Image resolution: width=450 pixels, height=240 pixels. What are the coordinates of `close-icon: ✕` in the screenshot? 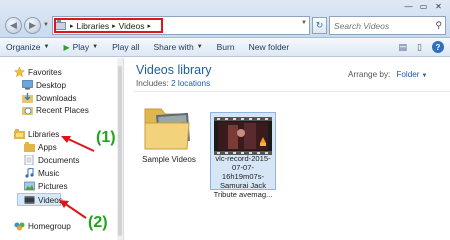 It's located at (438, 6).